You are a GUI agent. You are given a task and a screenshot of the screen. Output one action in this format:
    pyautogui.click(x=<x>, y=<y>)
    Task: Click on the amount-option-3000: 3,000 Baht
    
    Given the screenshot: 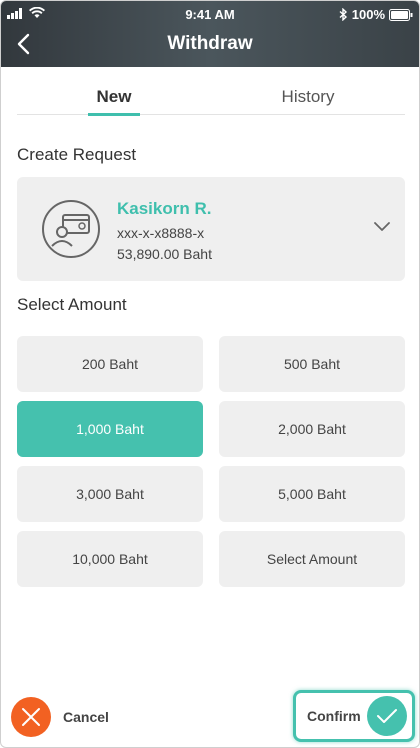 What is the action you would take?
    pyautogui.click(x=110, y=494)
    